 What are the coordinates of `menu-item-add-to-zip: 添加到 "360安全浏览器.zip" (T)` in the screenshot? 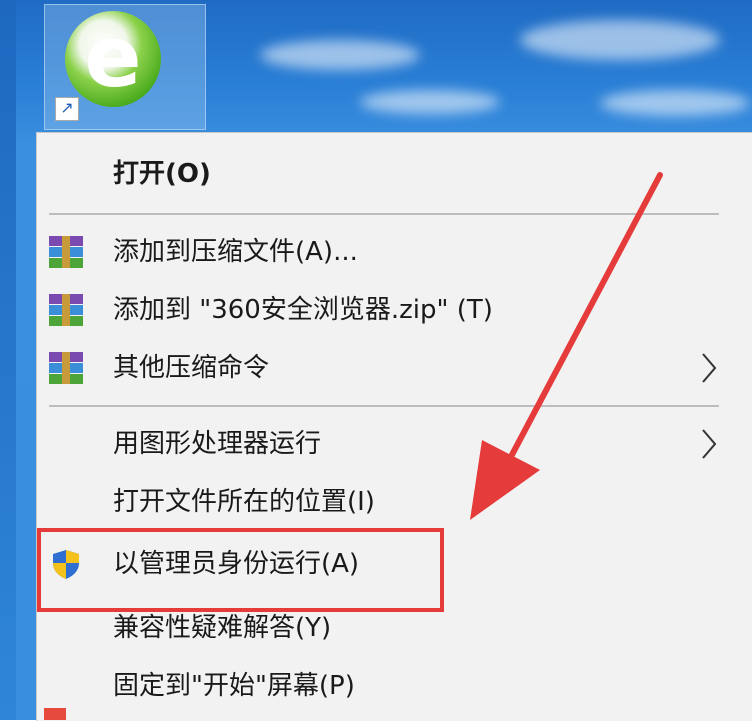 It's located at (394, 310).